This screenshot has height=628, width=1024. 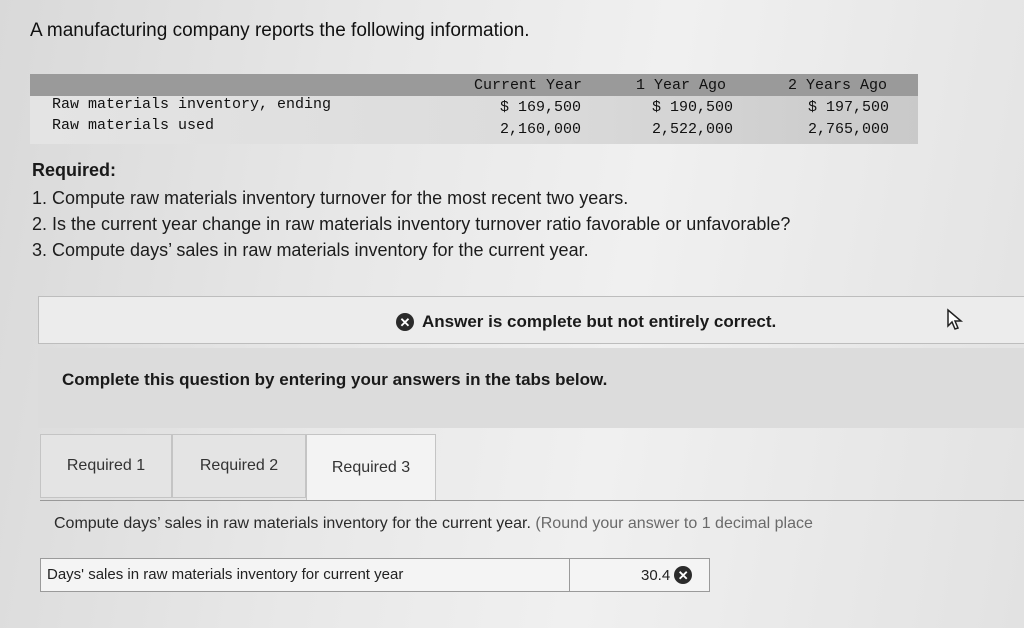 I want to click on tab-divider, so click(x=532, y=500).